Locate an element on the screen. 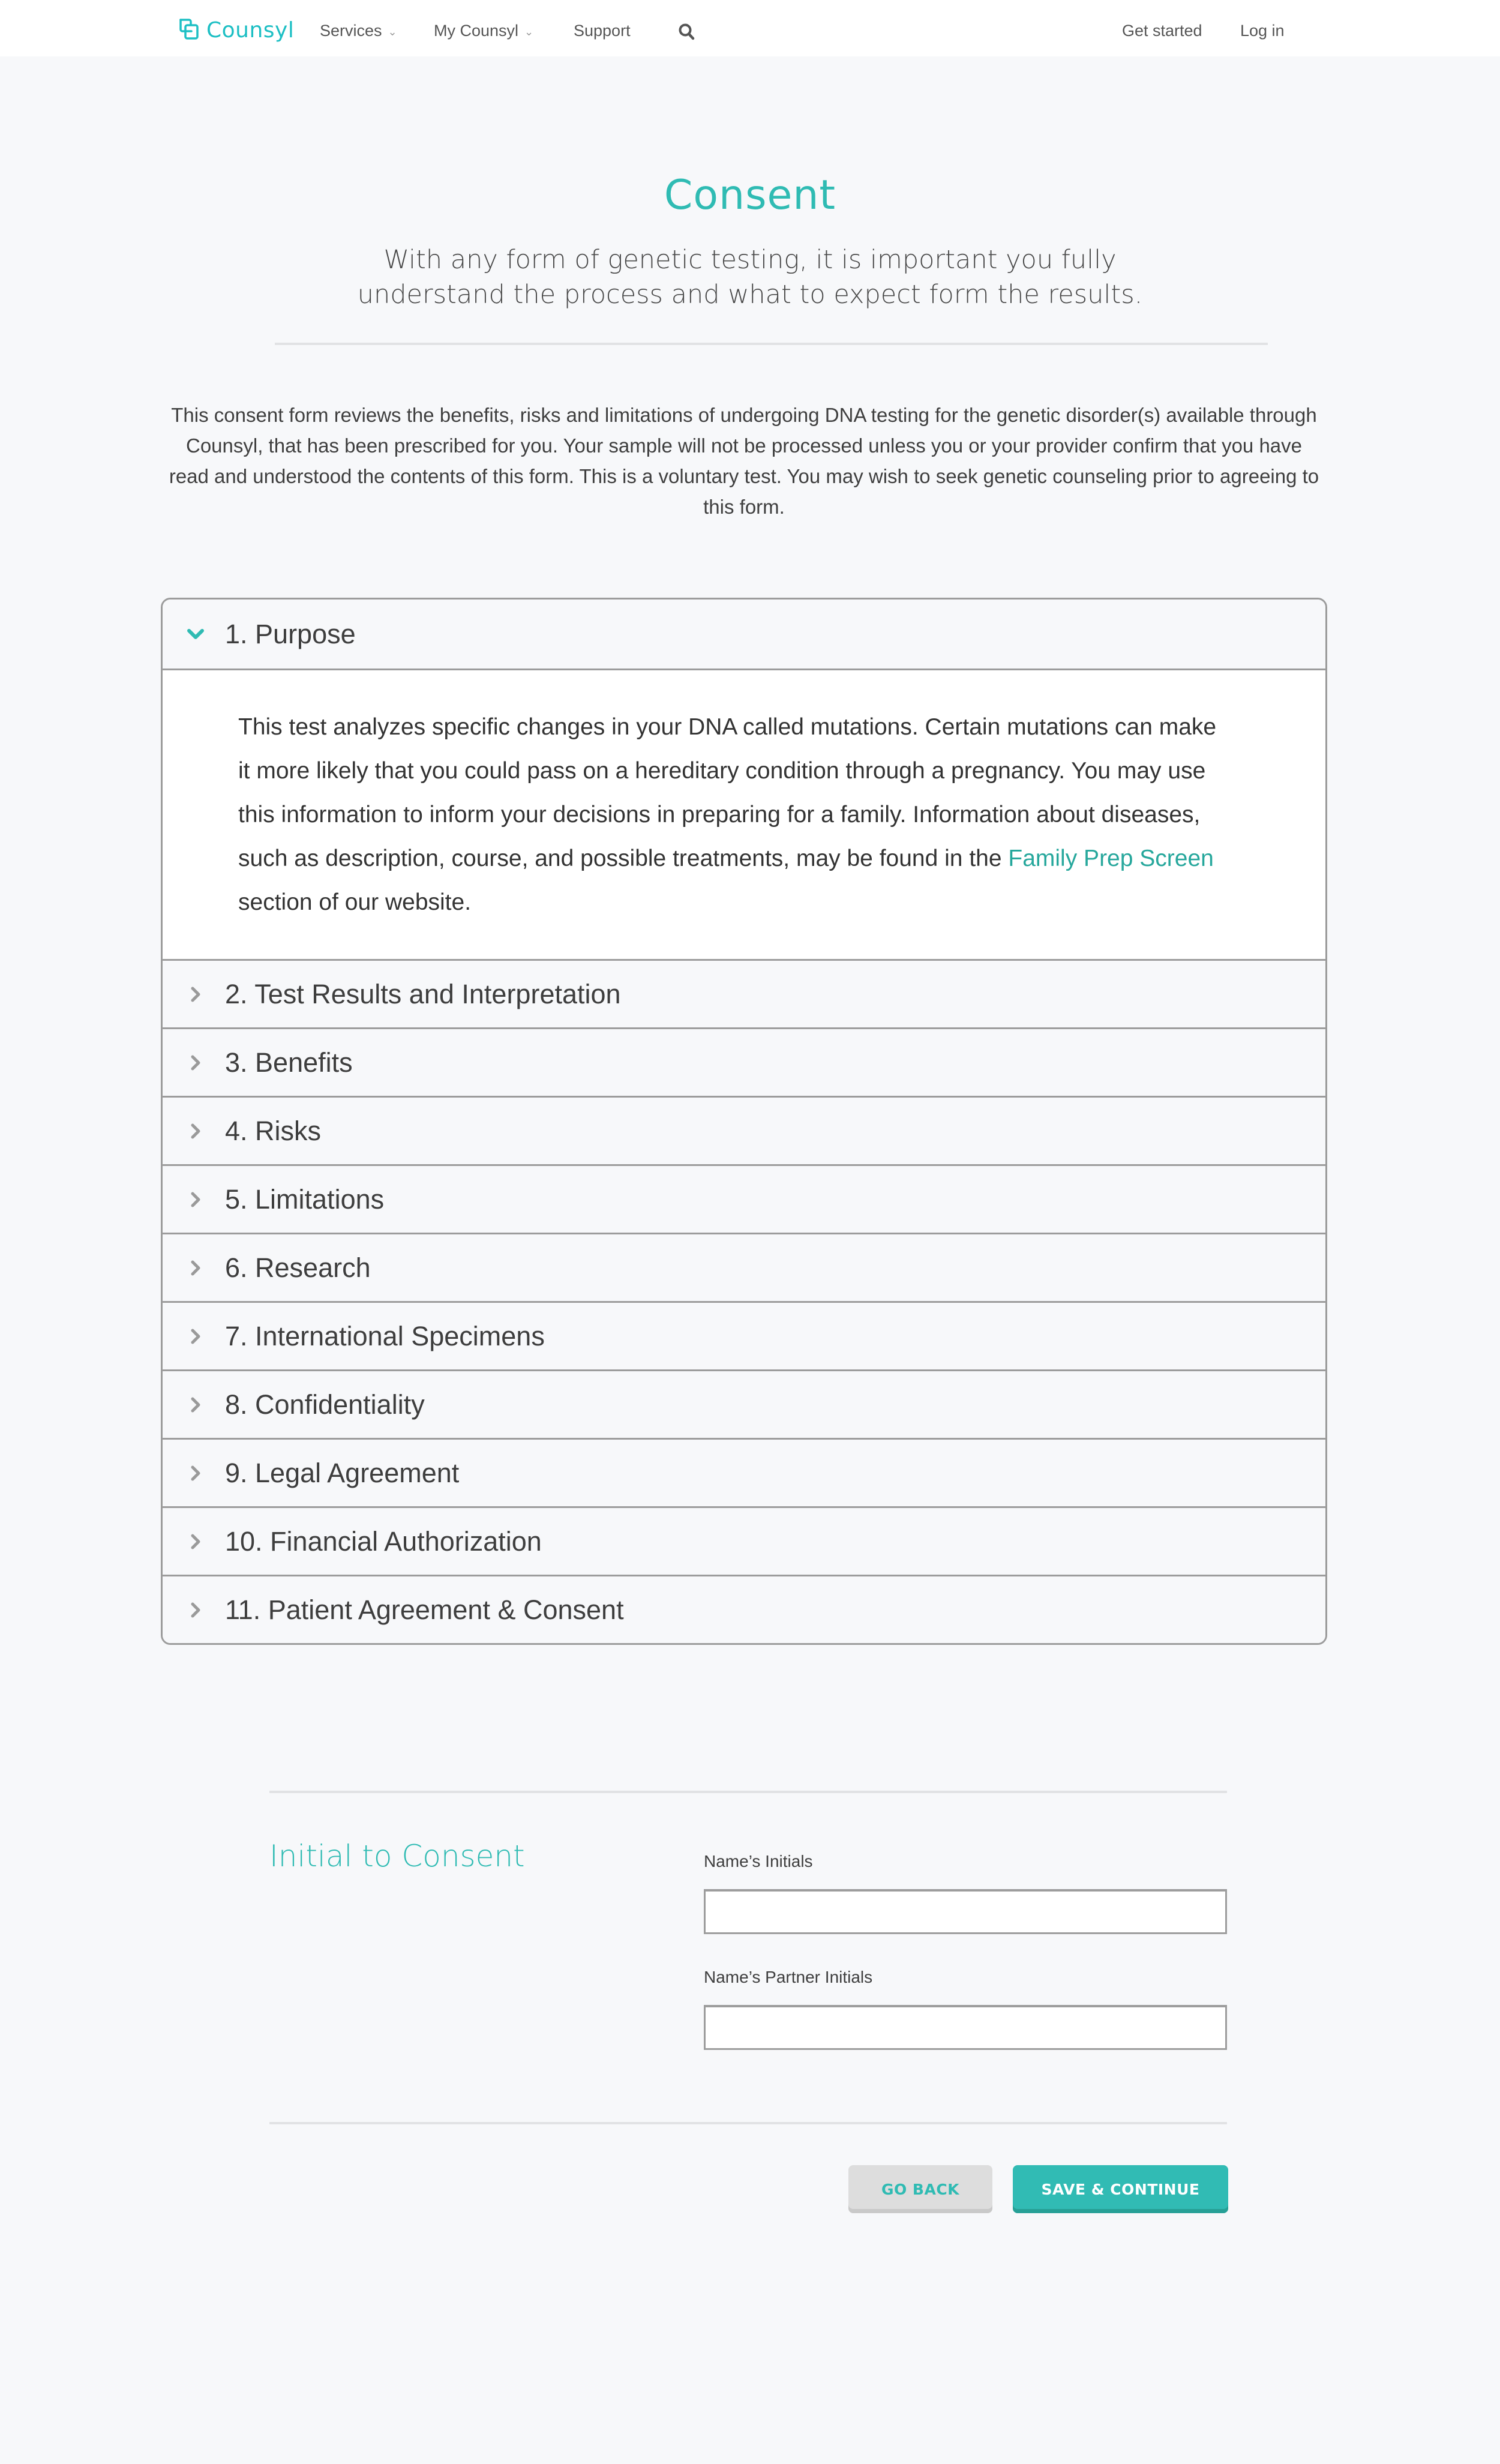 This screenshot has width=1500, height=2464. go-back-button: GO BACK is located at coordinates (920, 2189).